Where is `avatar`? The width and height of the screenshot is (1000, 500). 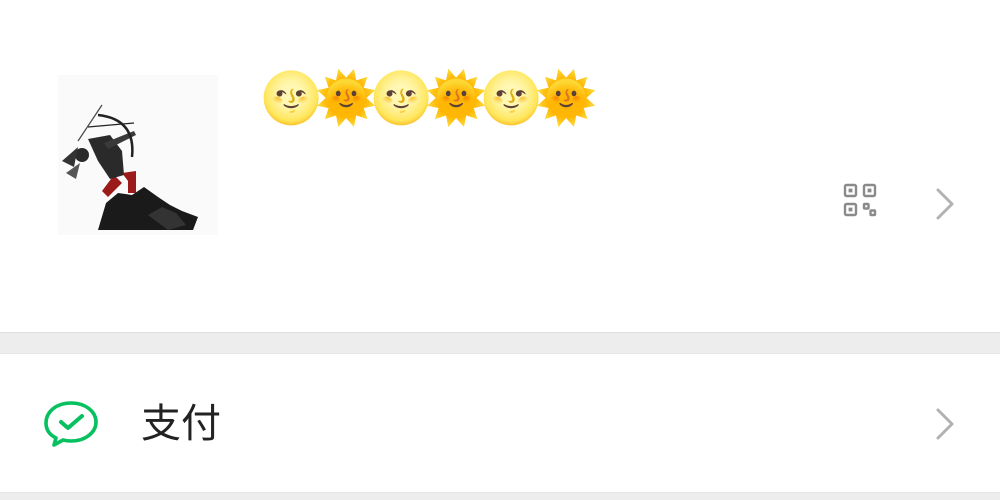
avatar is located at coordinates (138, 155).